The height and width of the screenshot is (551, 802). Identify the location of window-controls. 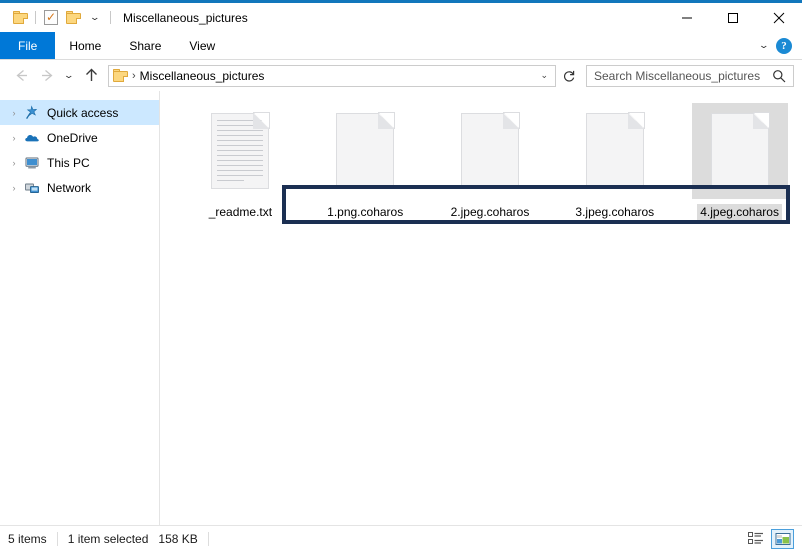
(733, 17).